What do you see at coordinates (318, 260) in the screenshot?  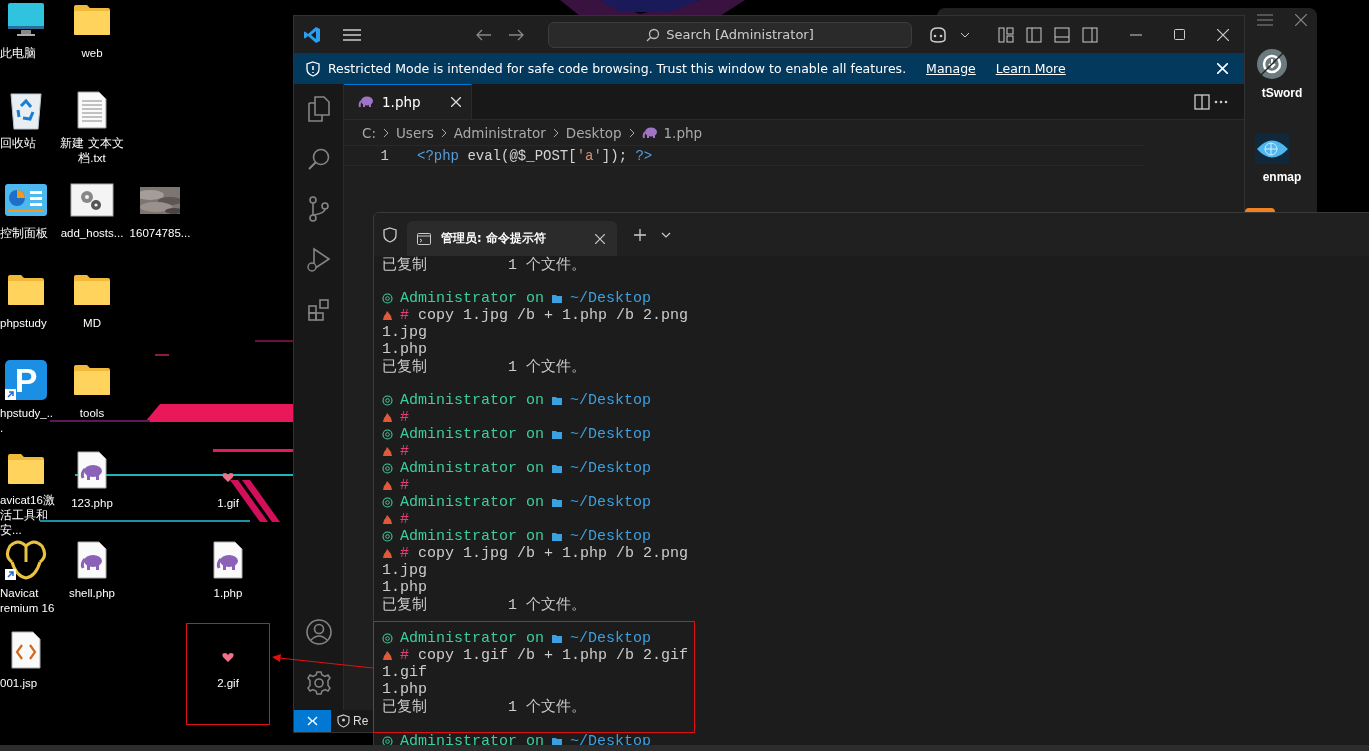 I see `run-debug-icon` at bounding box center [318, 260].